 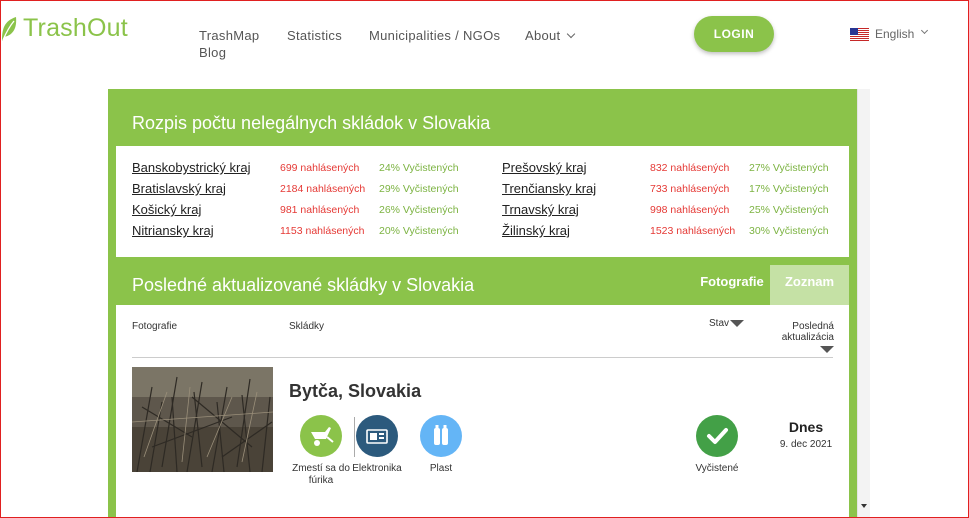 What do you see at coordinates (434, 35) in the screenshot?
I see `nav-municipalities-ngos: Municipalities / NGOs` at bounding box center [434, 35].